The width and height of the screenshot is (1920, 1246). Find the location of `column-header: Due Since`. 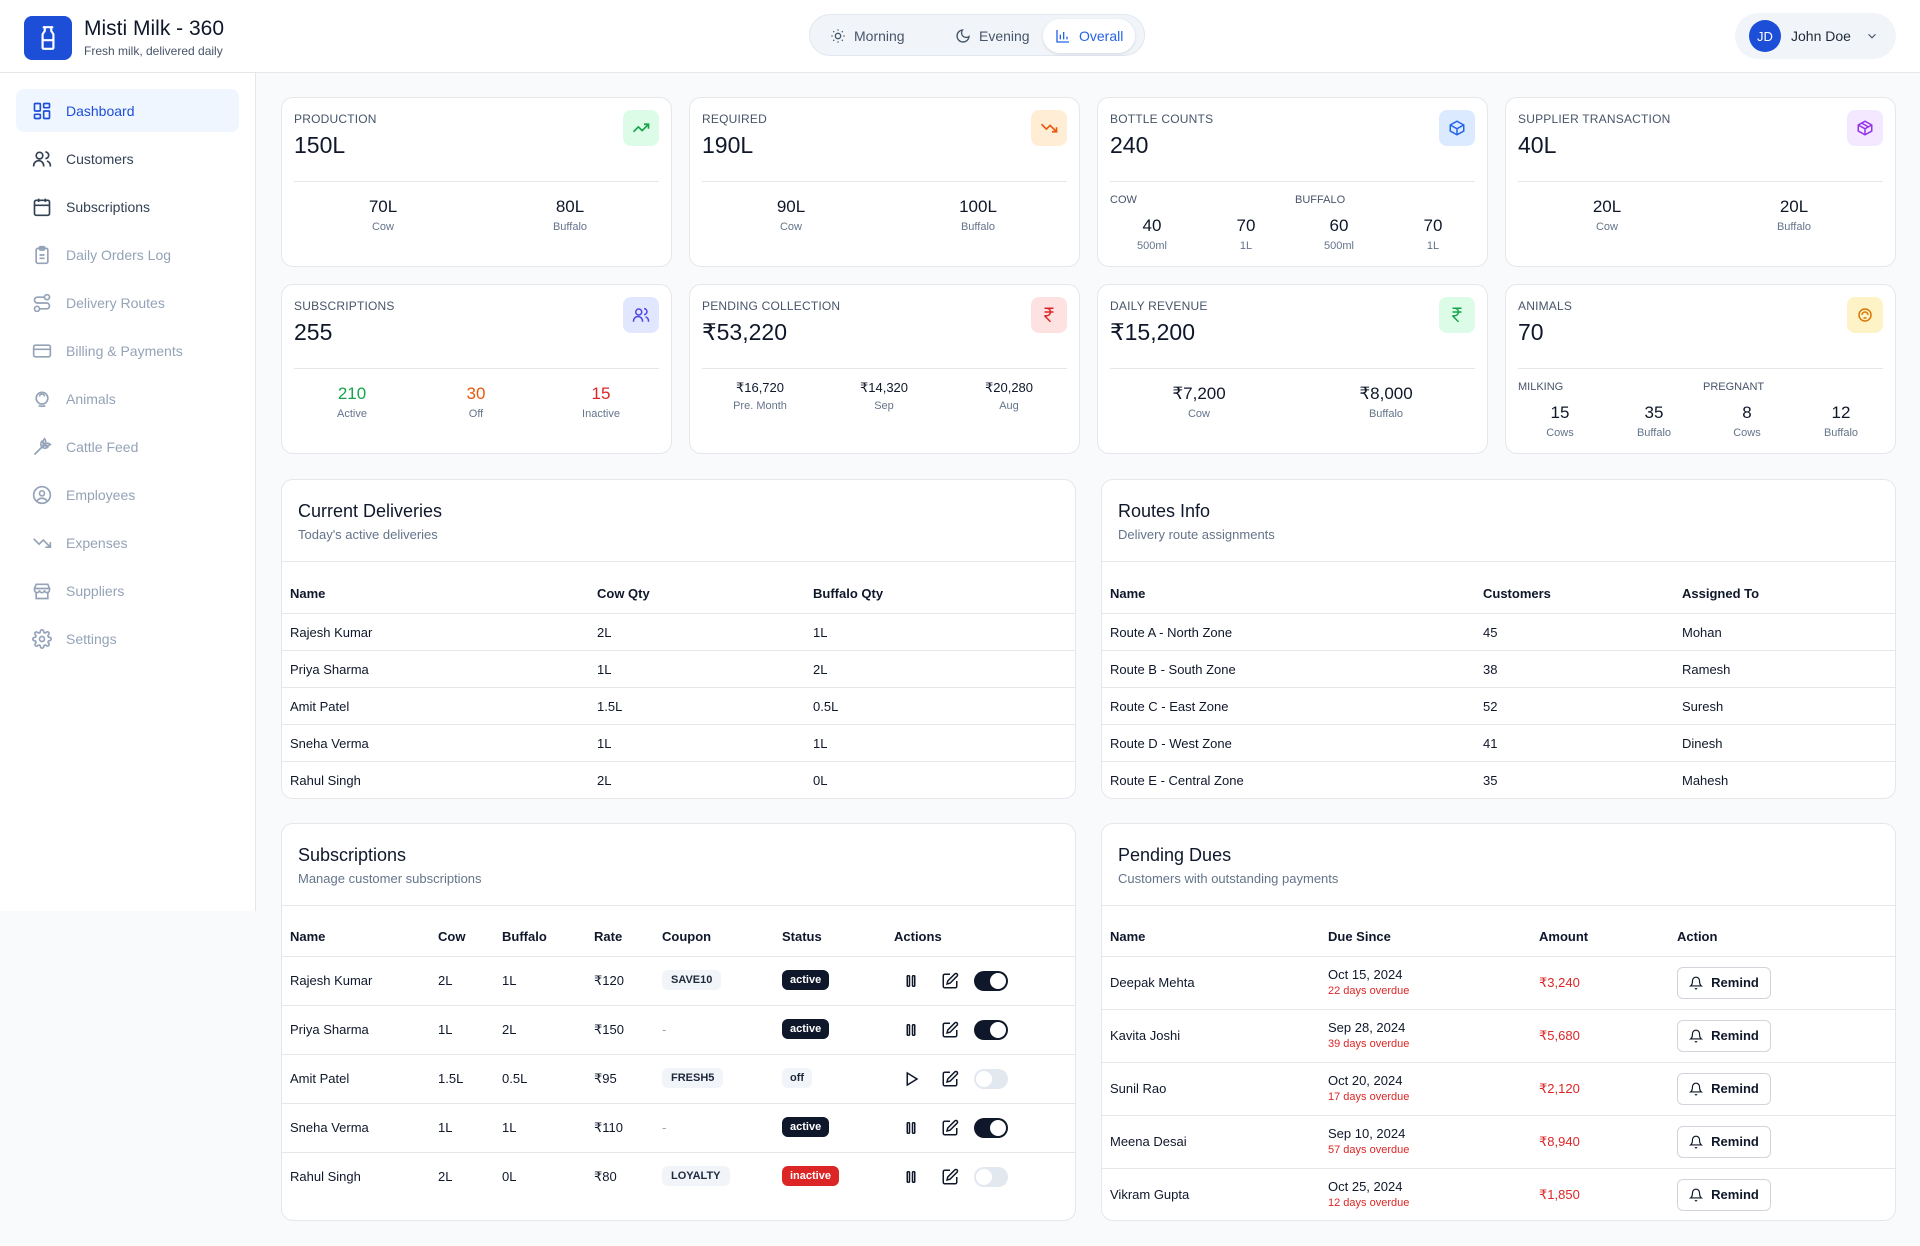

column-header: Due Since is located at coordinates (1359, 936).